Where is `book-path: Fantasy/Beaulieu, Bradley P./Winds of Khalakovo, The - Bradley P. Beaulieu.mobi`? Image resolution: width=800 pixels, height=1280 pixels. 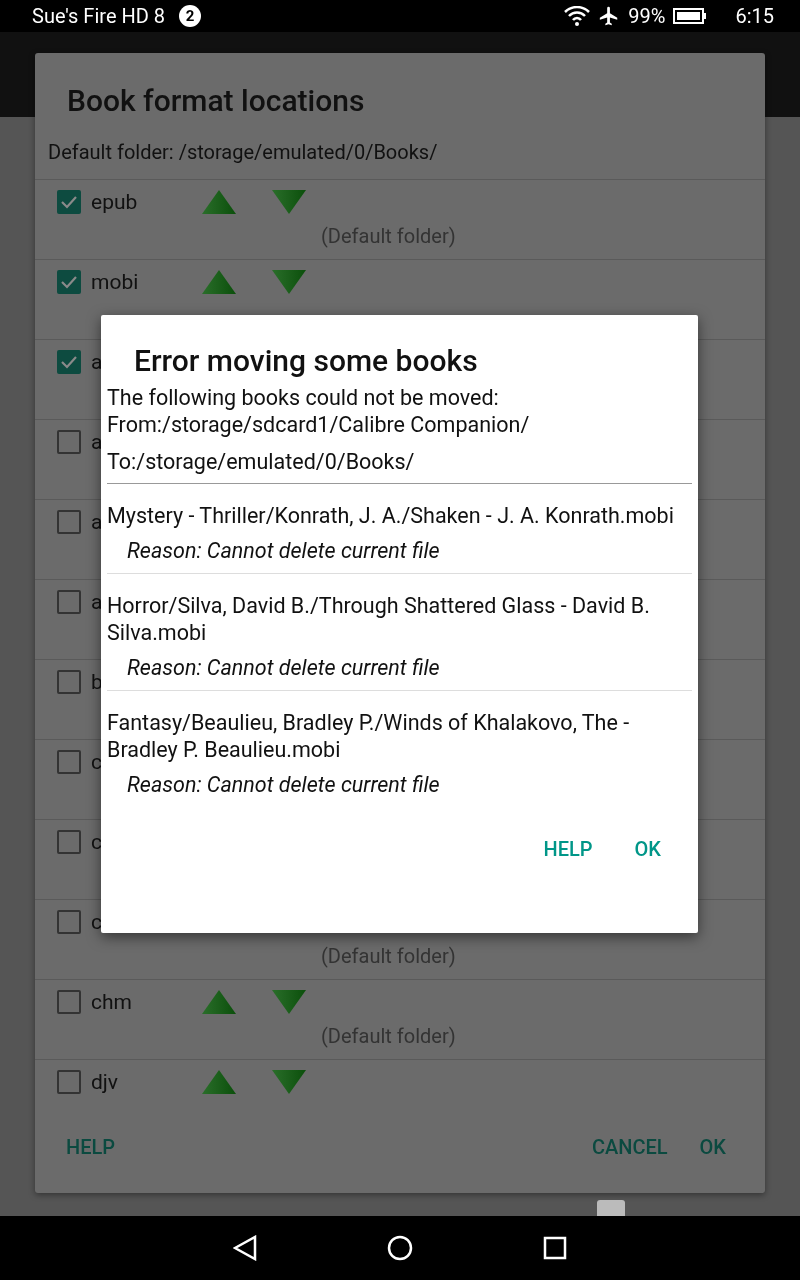 book-path: Fantasy/Beaulieu, Bradley P./Winds of Khalakovo, The - Bradley P. Beaulieu.mobi is located at coordinates (369, 736).